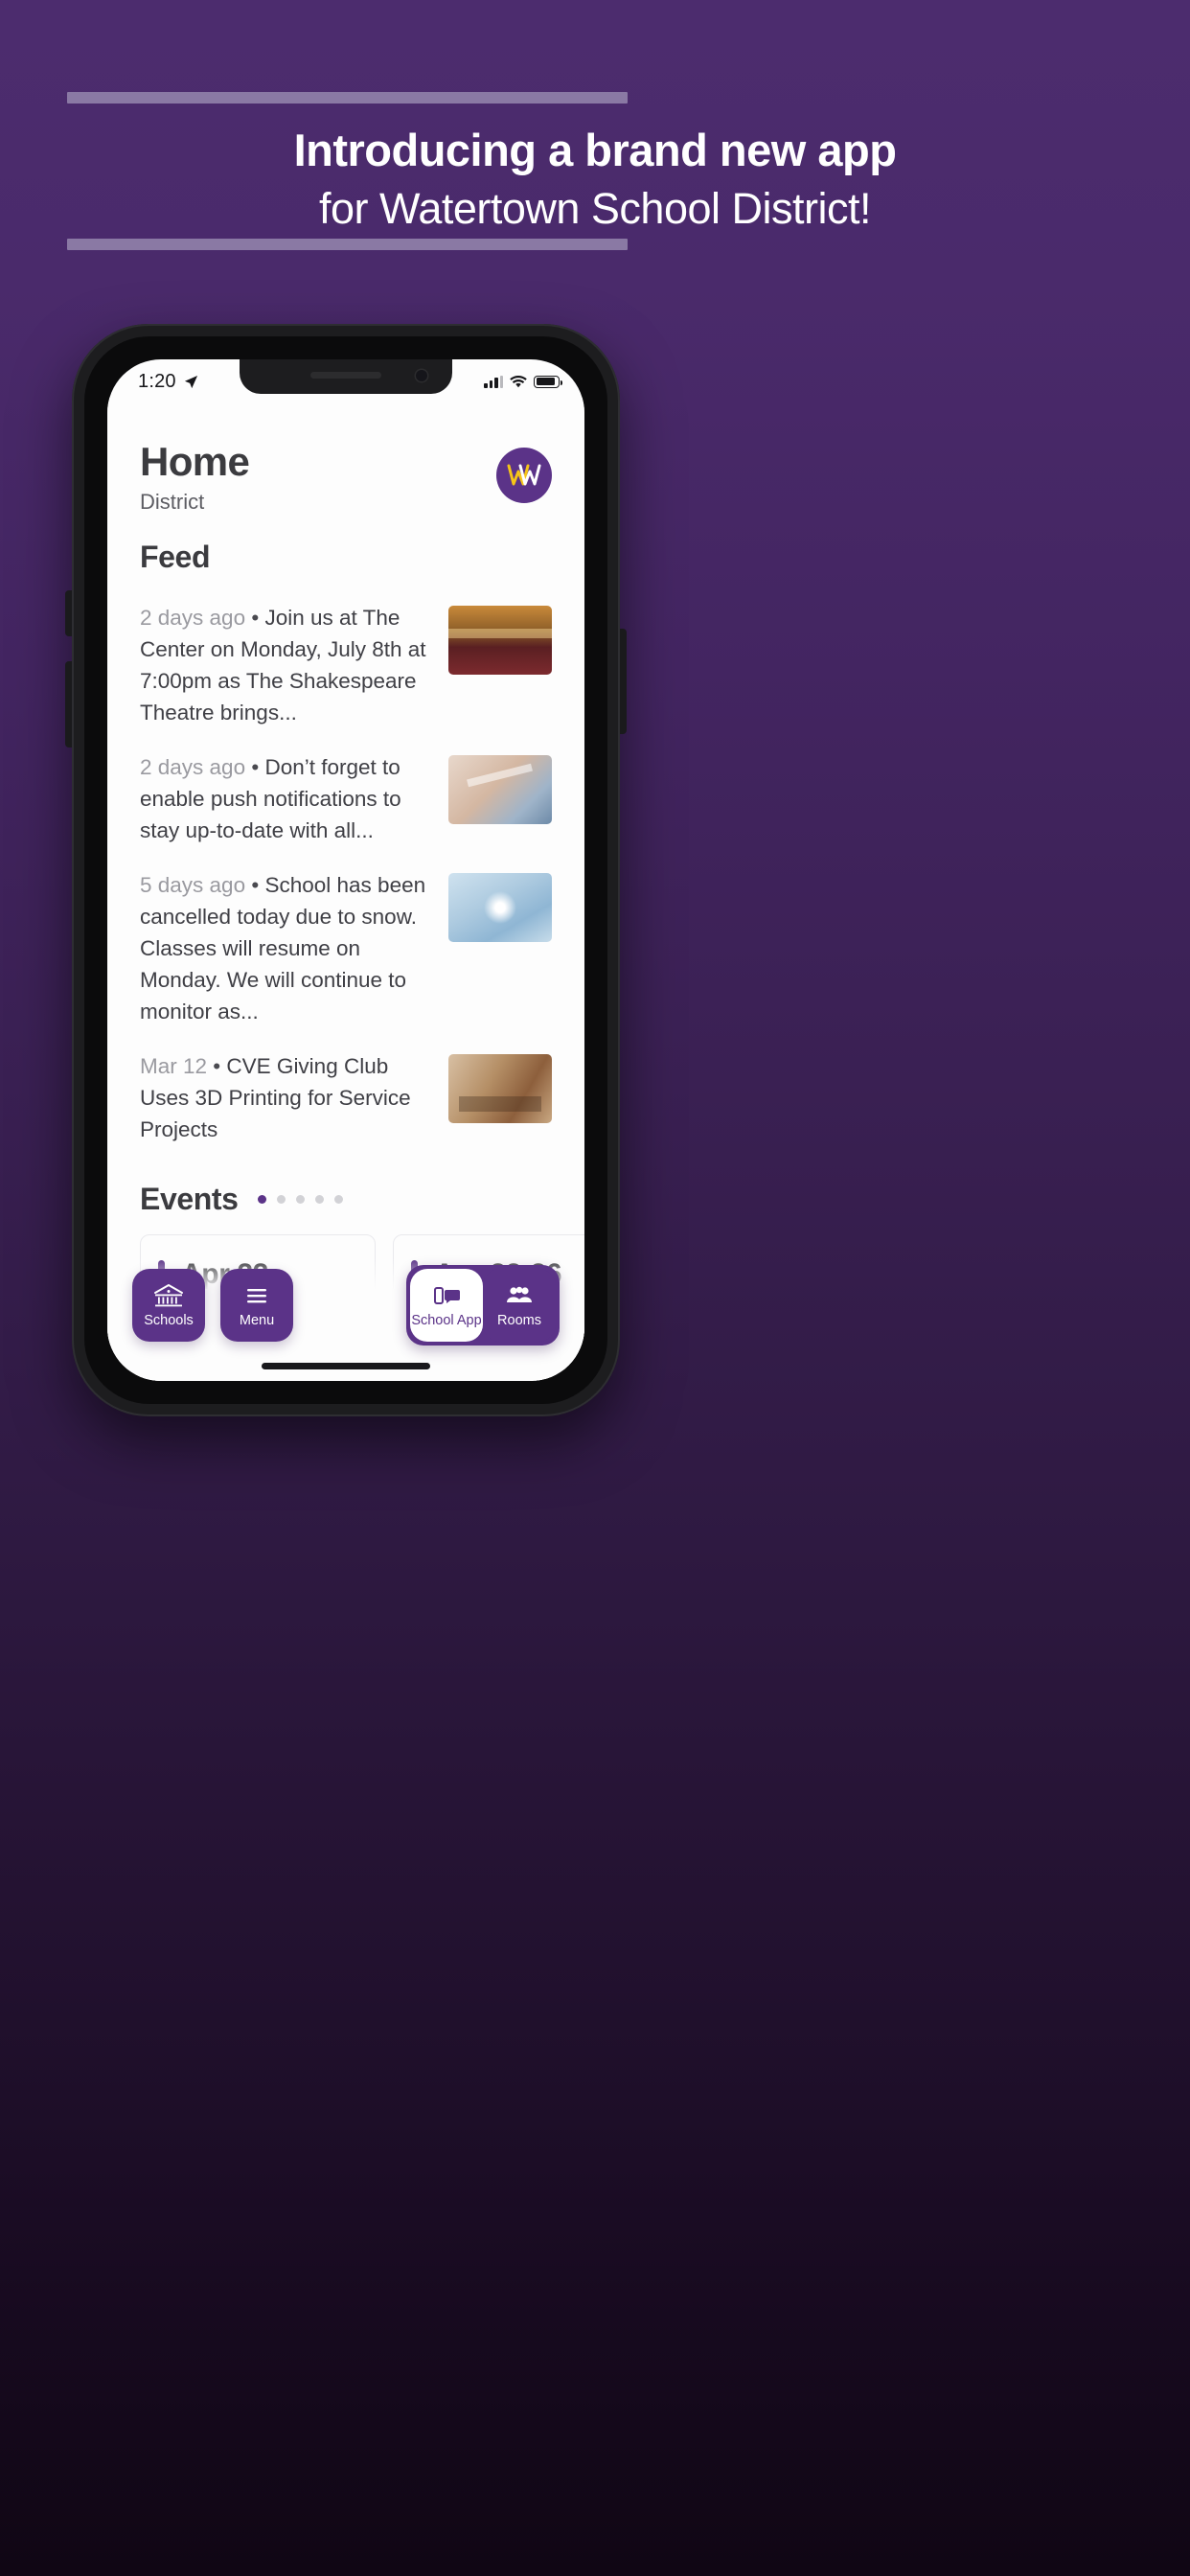 The height and width of the screenshot is (2576, 1190). Describe the element at coordinates (447, 1305) in the screenshot. I see `tab-school-app: School App` at that location.